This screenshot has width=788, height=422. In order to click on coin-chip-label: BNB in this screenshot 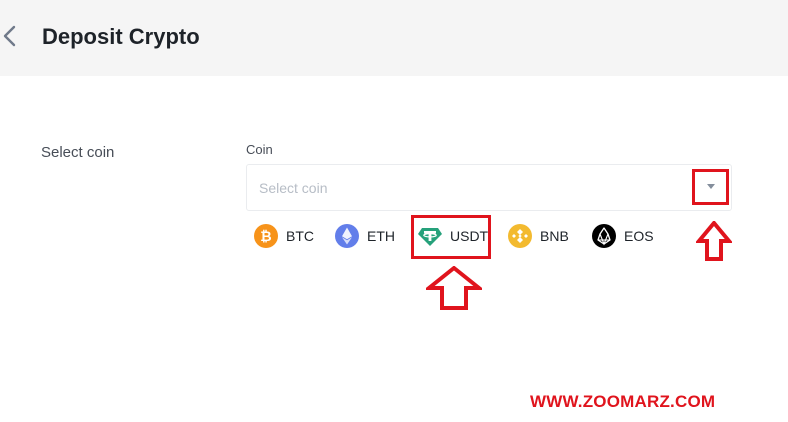, I will do `click(554, 236)`.